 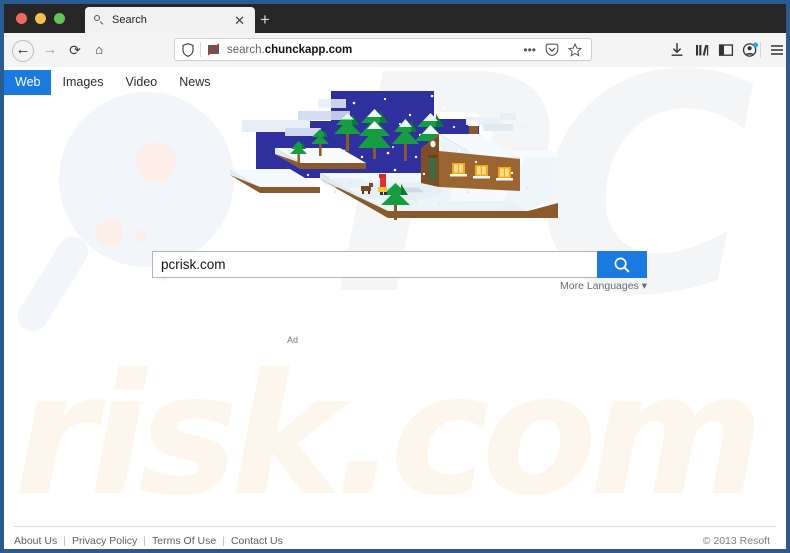 I want to click on pocket-icon, so click(x=552, y=50).